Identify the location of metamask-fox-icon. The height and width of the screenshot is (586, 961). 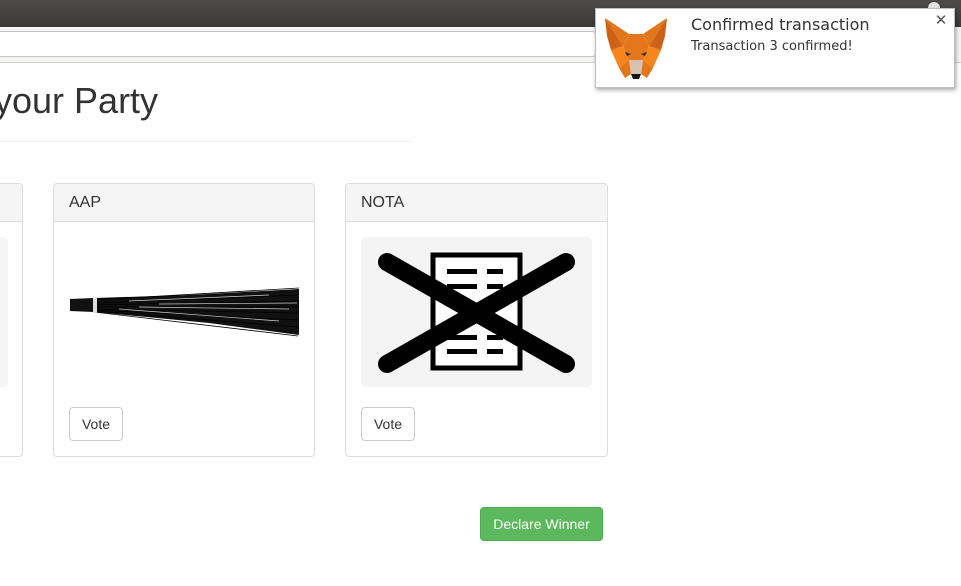
(636, 49).